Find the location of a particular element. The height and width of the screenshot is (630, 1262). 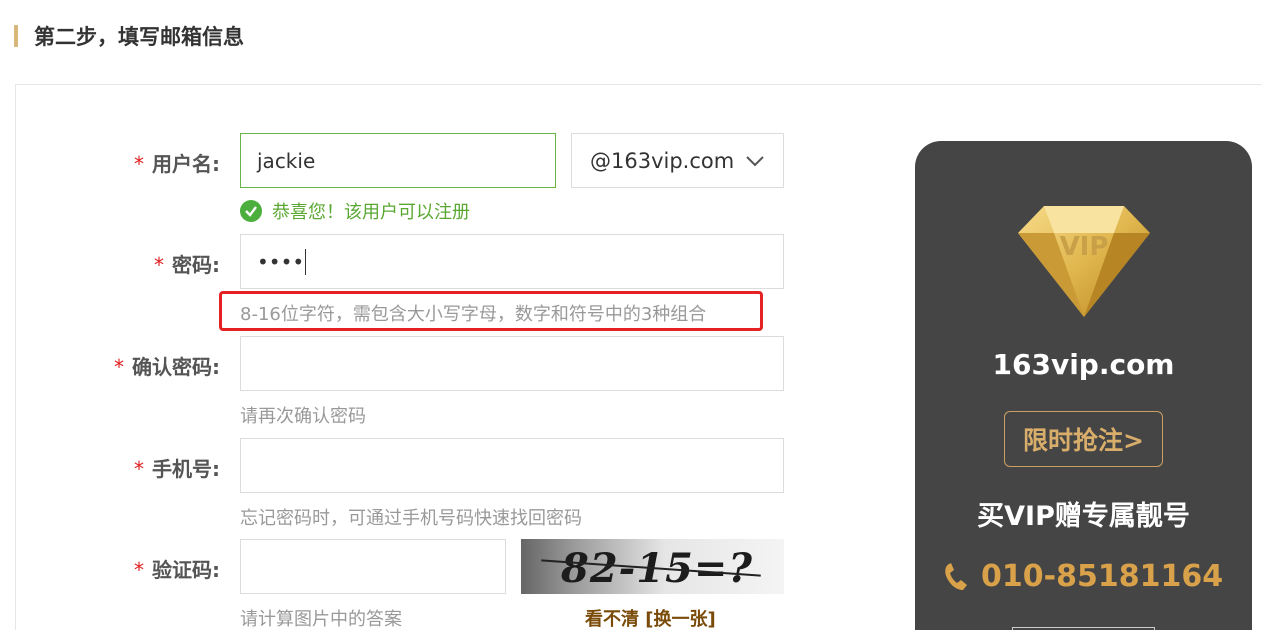

check-circle-icon is located at coordinates (251, 211).